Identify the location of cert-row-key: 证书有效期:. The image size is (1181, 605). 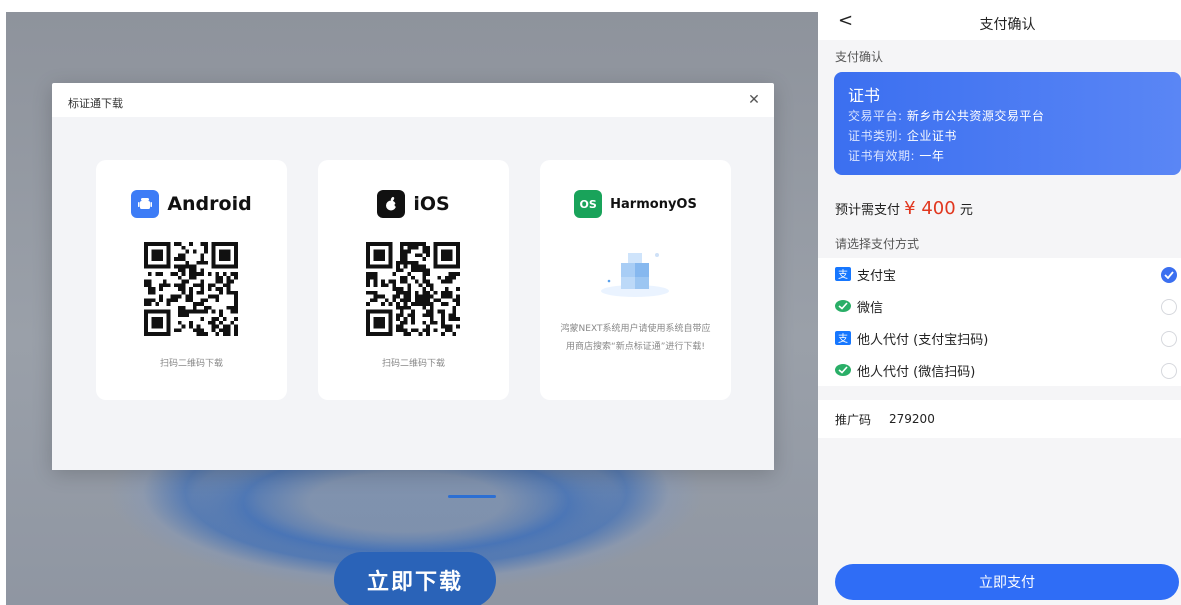
(882, 156).